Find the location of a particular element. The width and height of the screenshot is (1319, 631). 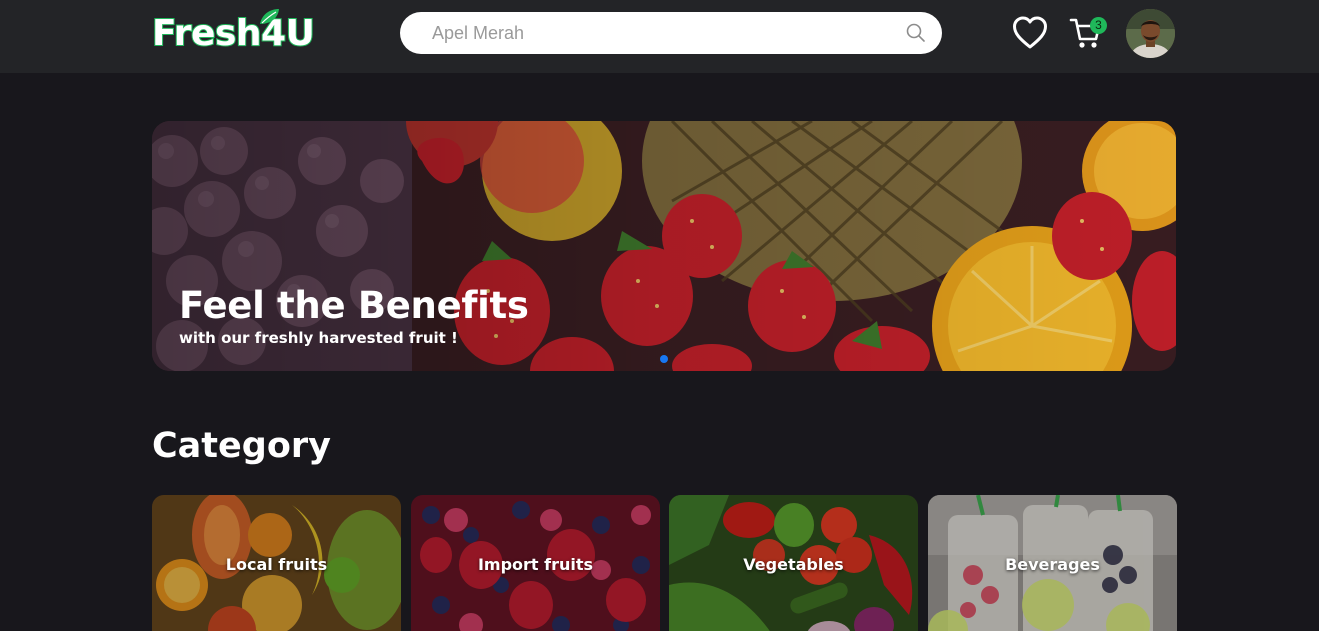

leaf-icon is located at coordinates (269, 16).